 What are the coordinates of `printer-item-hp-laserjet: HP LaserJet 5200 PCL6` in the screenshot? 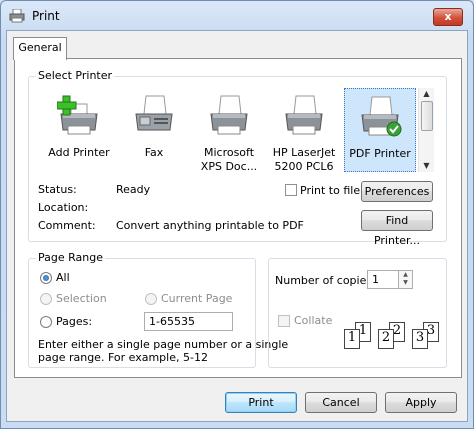 It's located at (304, 130).